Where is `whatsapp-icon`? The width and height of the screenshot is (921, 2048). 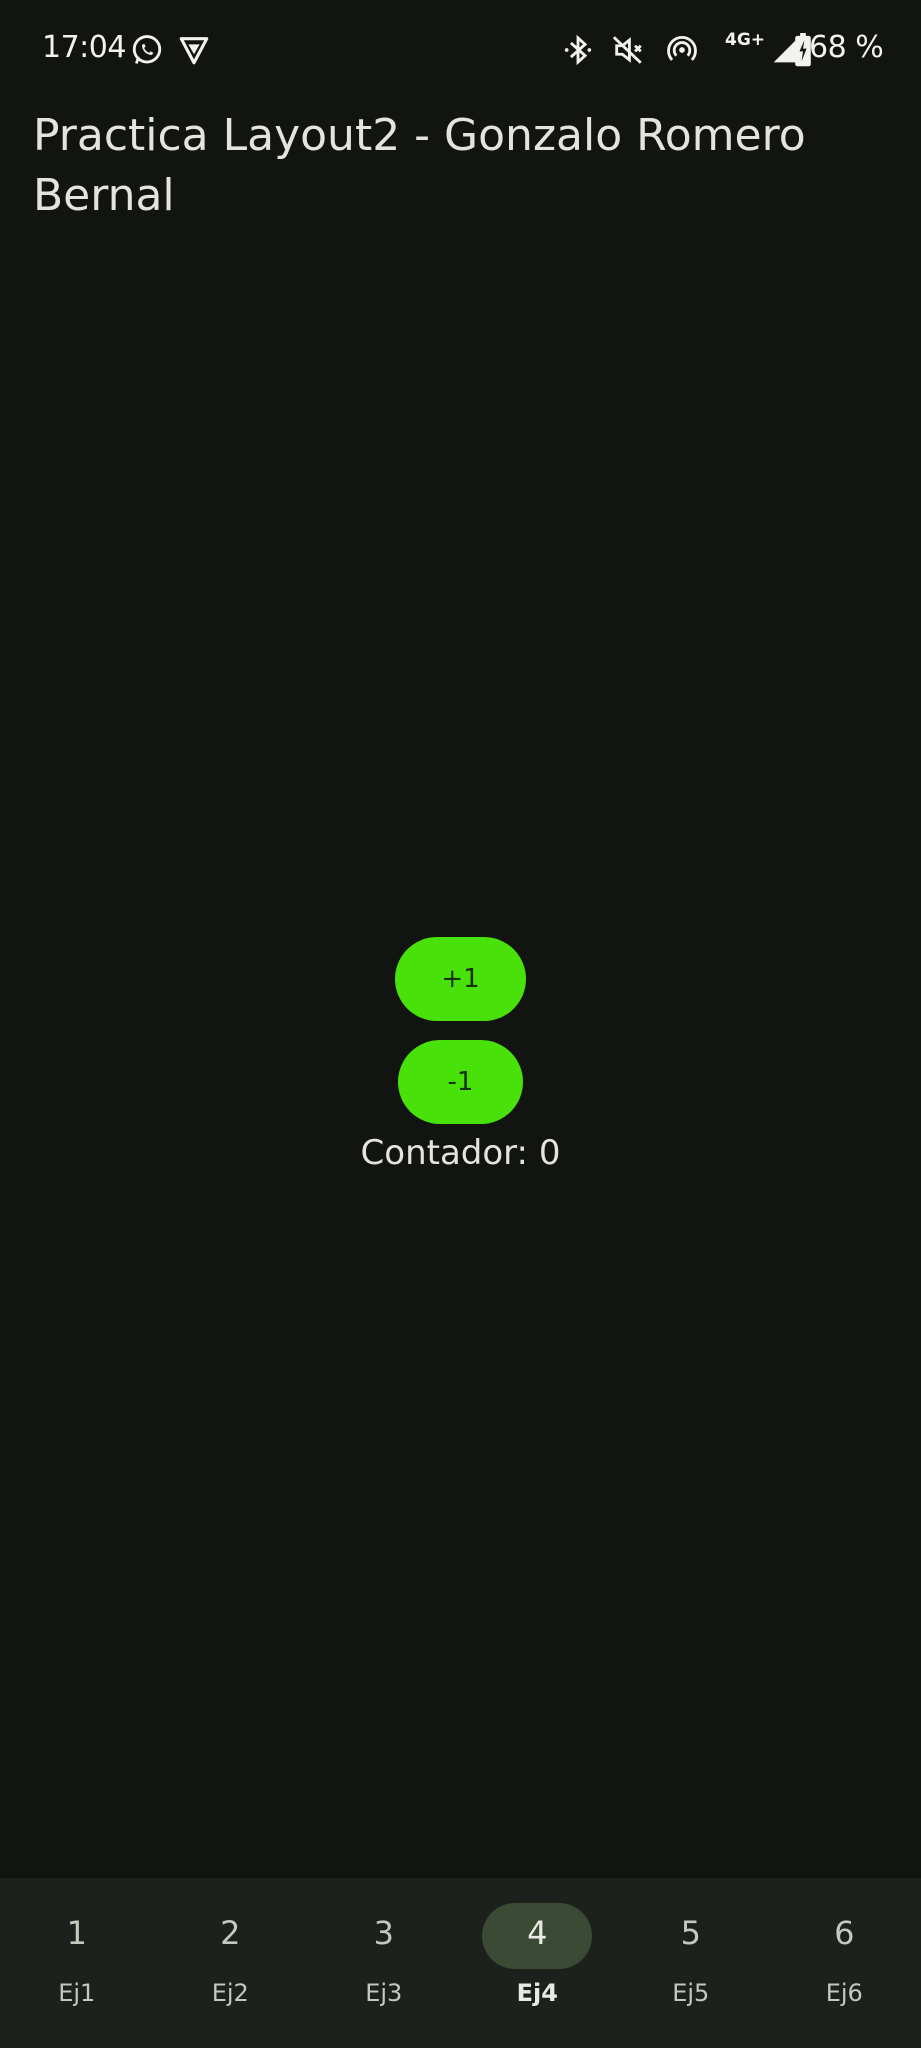
whatsapp-icon is located at coordinates (147, 49).